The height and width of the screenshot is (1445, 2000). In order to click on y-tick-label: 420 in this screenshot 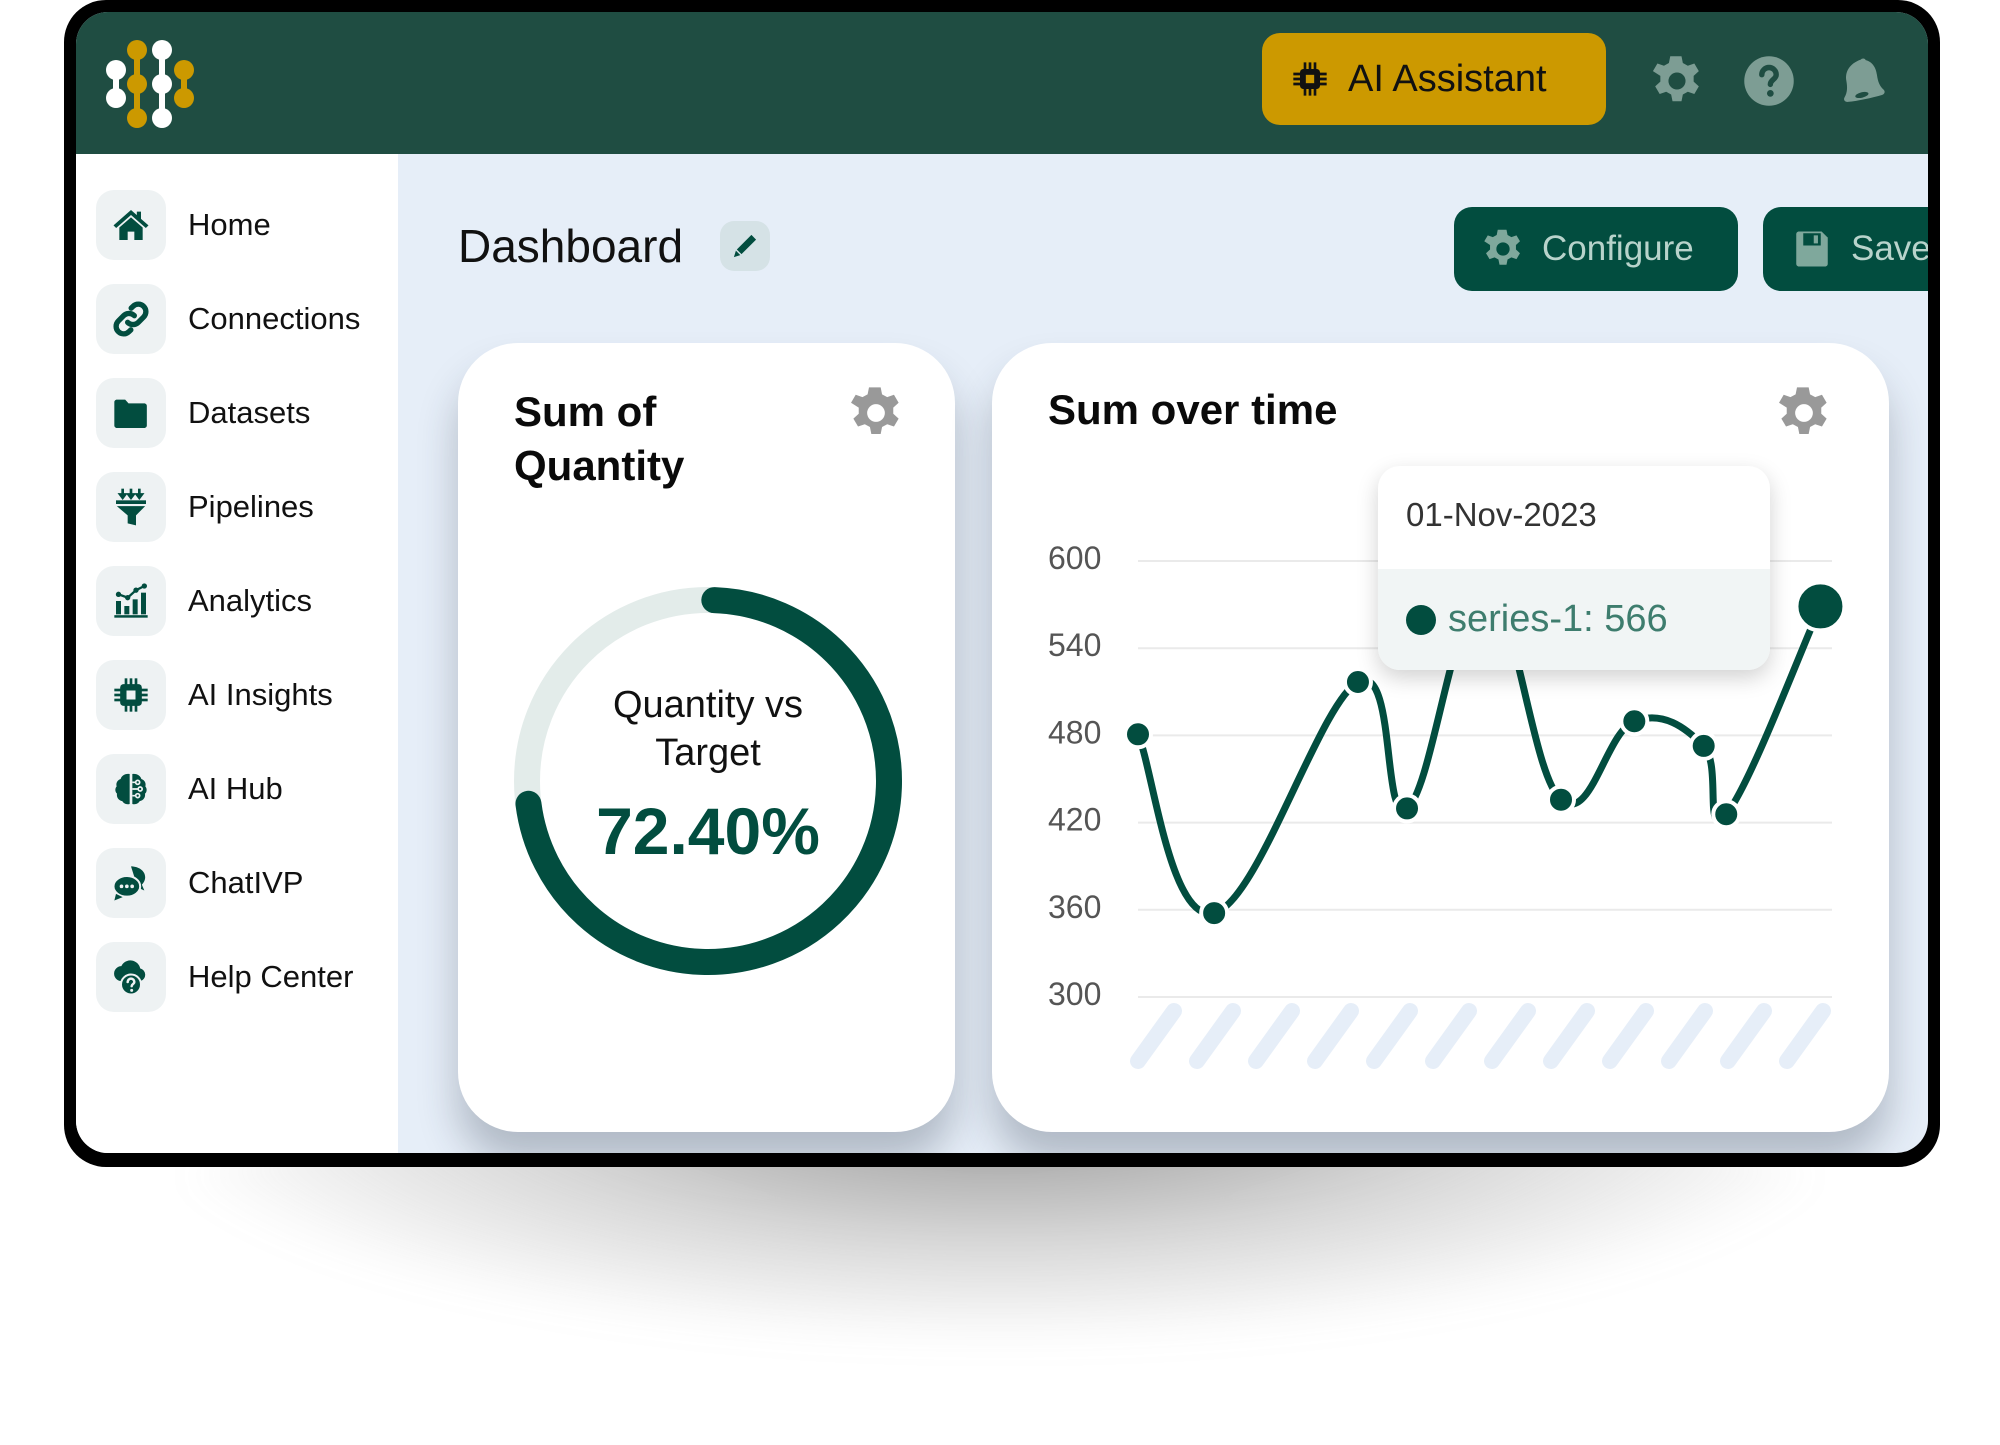, I will do `click(1074, 820)`.